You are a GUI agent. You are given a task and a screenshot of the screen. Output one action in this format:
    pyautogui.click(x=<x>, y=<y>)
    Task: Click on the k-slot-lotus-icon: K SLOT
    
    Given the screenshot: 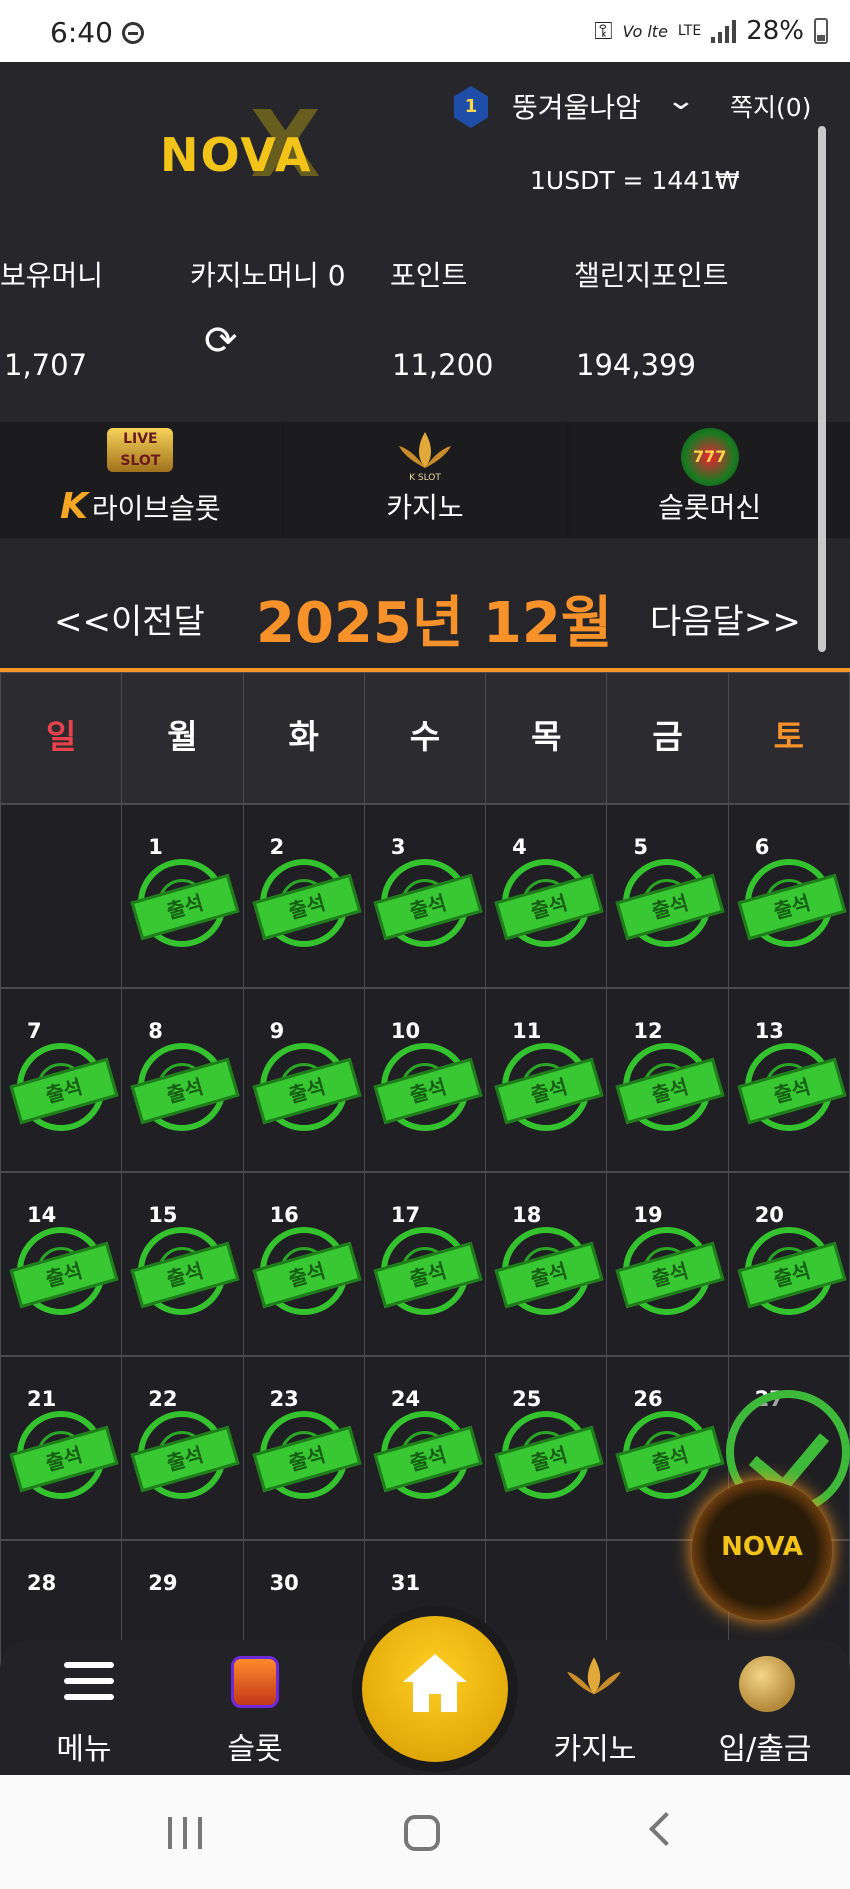 What is the action you would take?
    pyautogui.click(x=425, y=457)
    